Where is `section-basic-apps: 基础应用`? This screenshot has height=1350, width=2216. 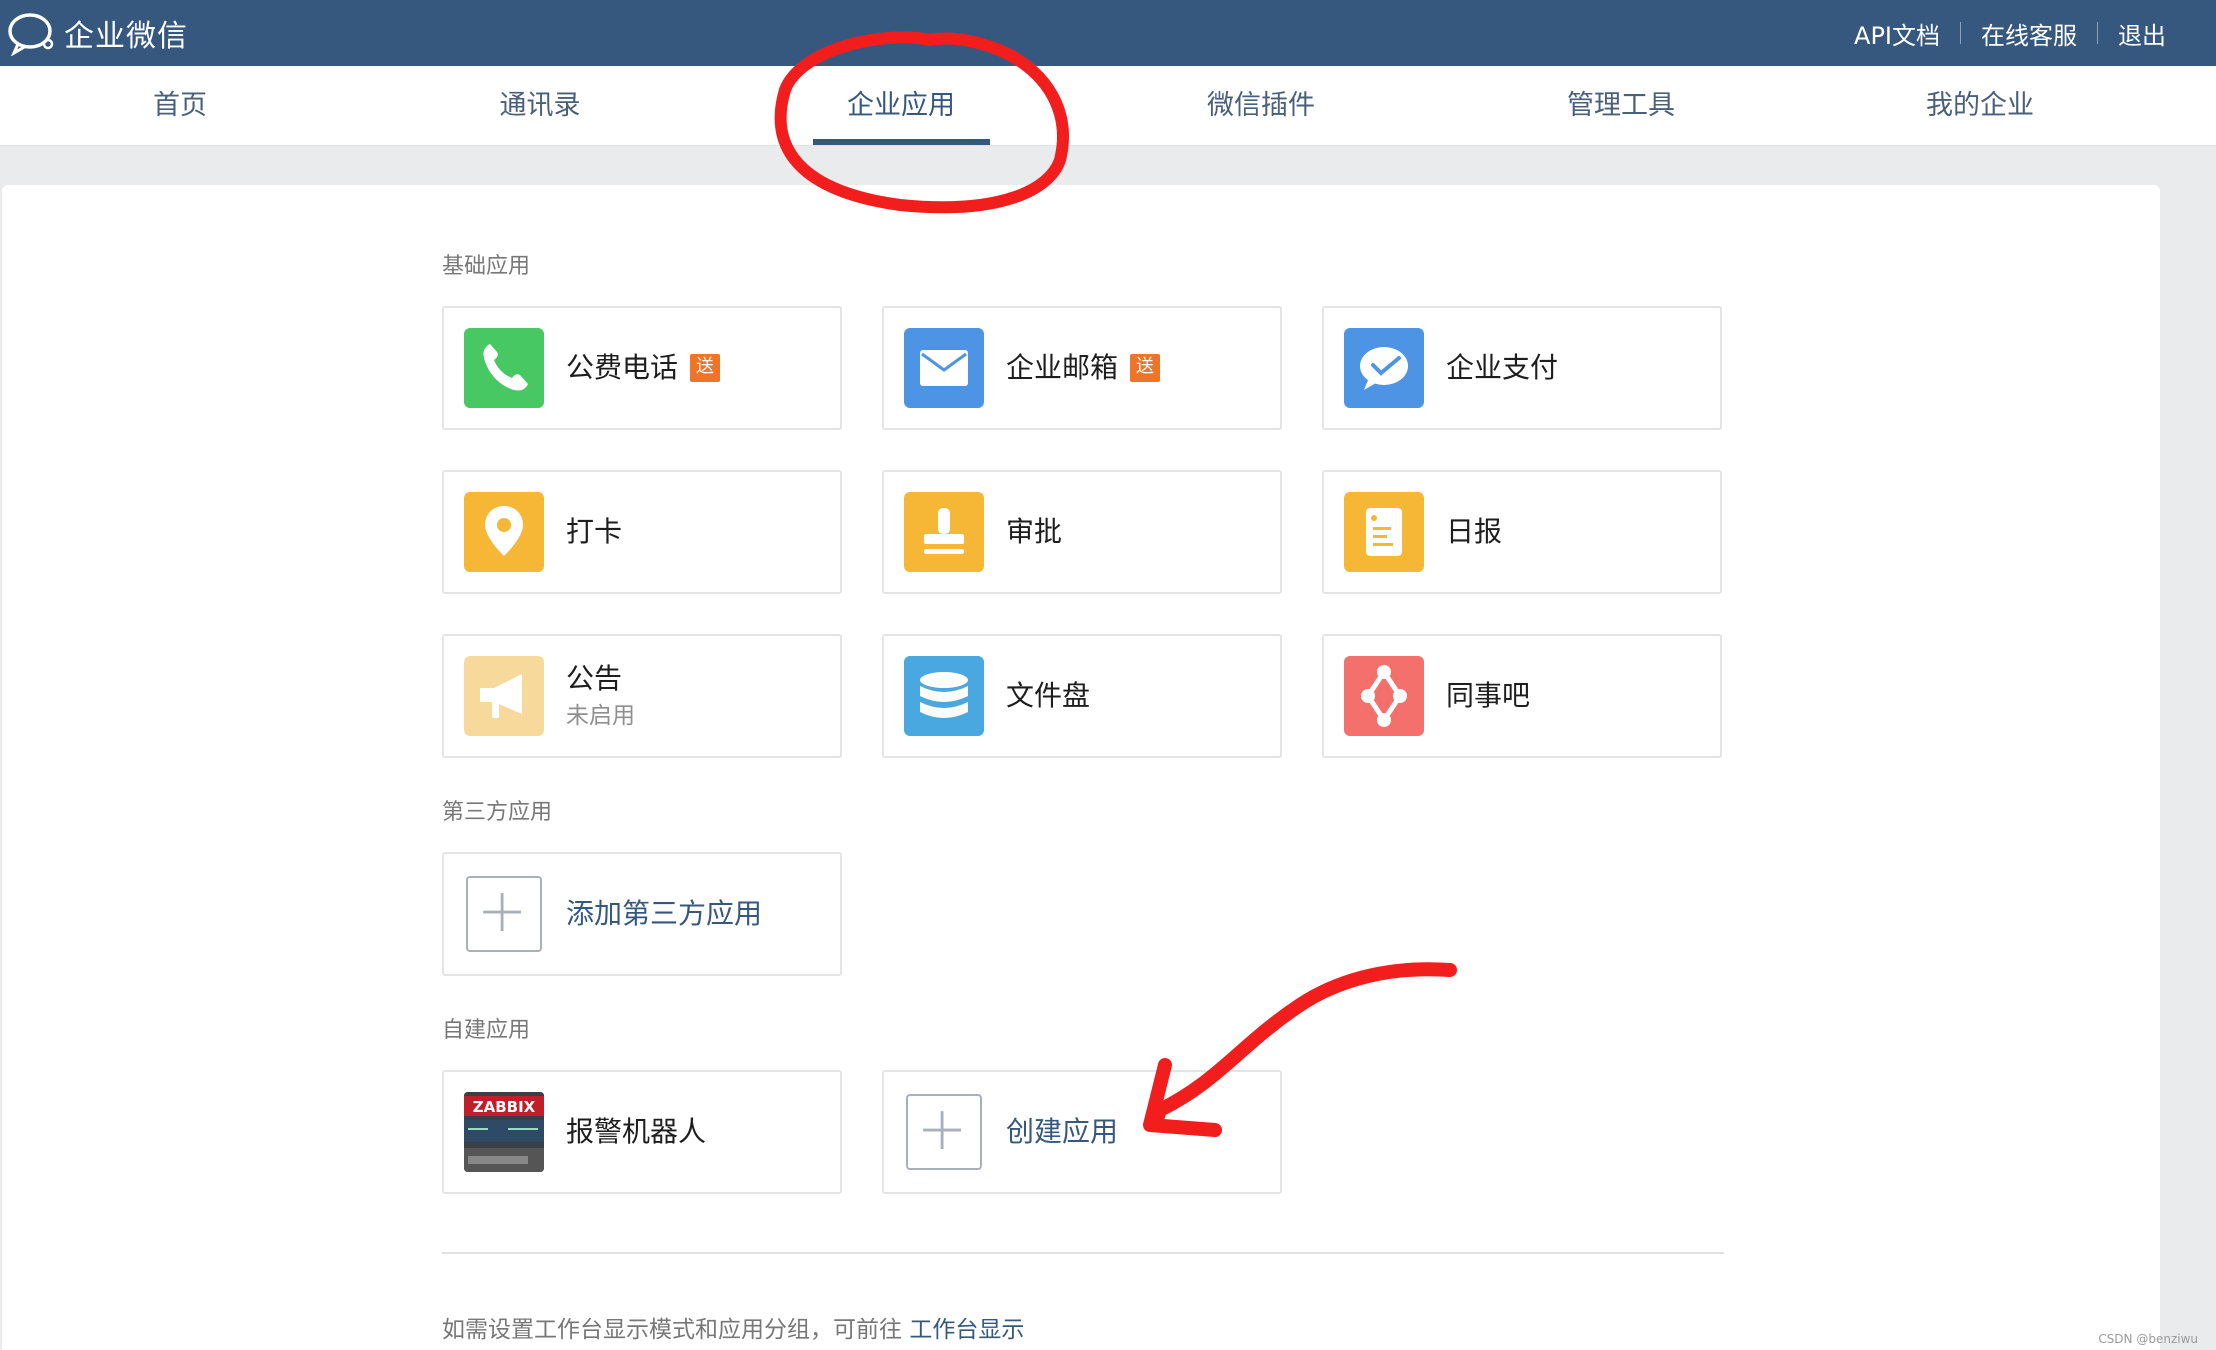 section-basic-apps: 基础应用 is located at coordinates (486, 266).